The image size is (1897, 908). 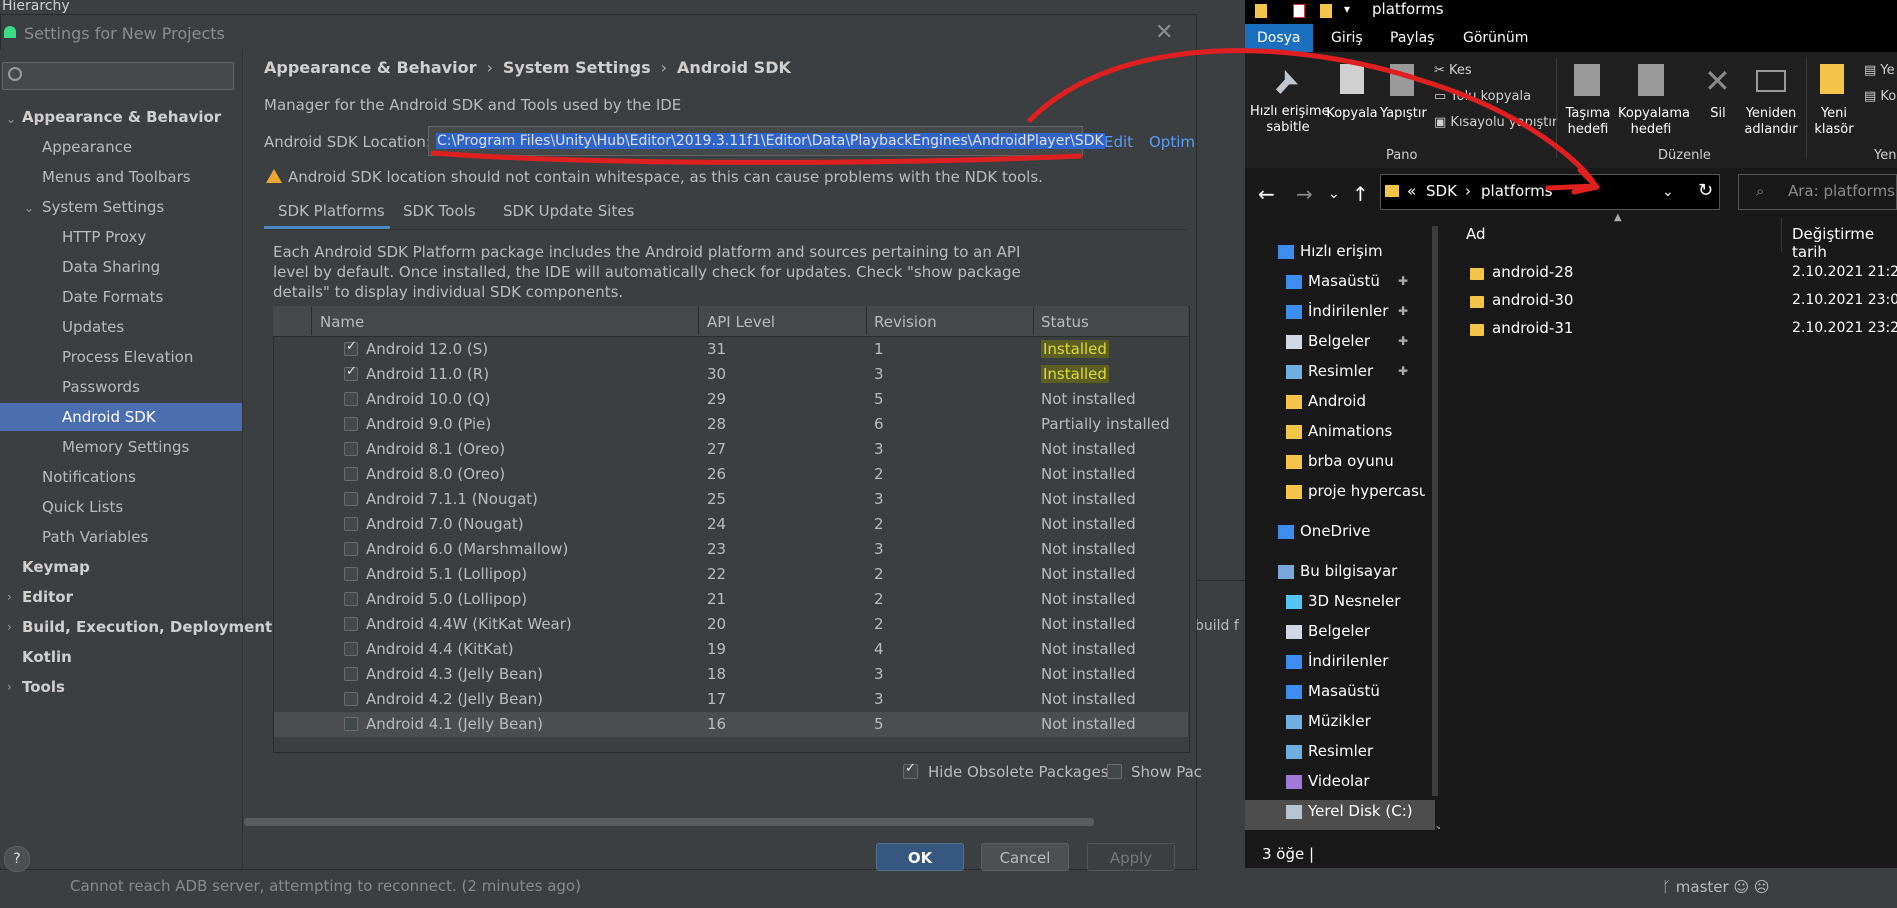 What do you see at coordinates (1352, 114) in the screenshot?
I see `copy-button: Kopyala` at bounding box center [1352, 114].